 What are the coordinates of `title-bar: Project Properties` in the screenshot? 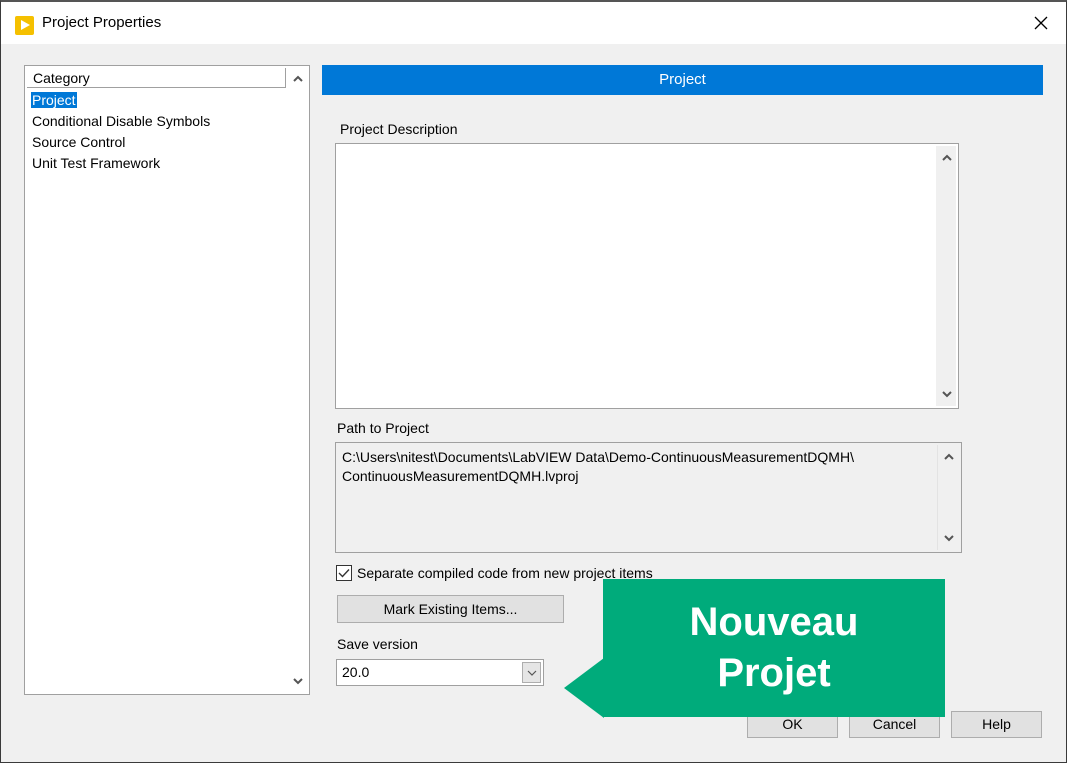 It's located at (533, 23).